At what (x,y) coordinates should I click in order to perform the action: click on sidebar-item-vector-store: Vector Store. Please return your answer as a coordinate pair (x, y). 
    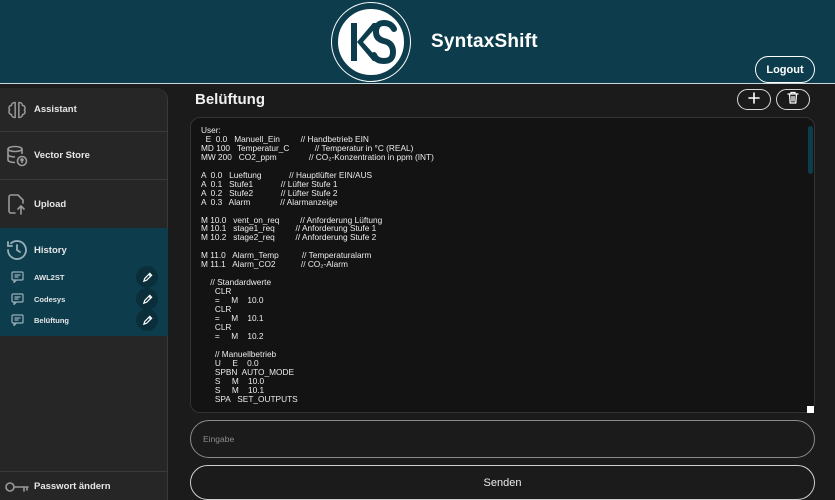
    Looking at the image, I should click on (84, 156).